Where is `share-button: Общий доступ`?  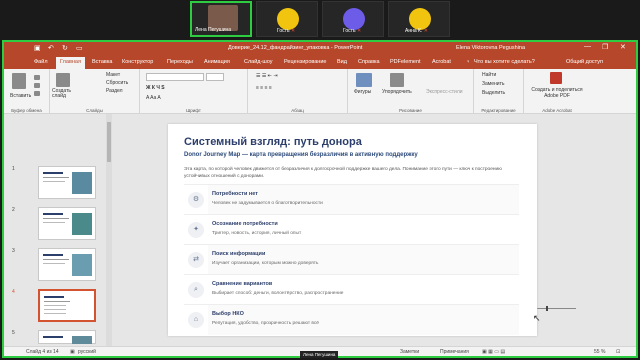
share-button: Общий доступ is located at coordinates (584, 62).